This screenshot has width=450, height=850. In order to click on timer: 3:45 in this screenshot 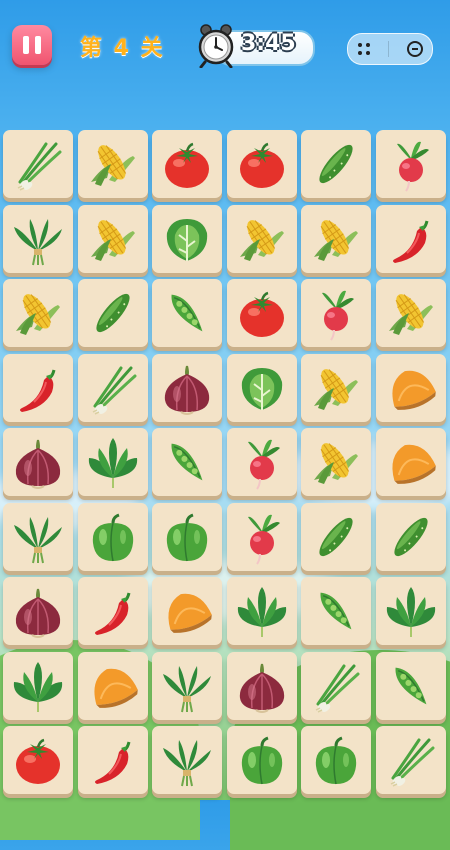, I will do `click(255, 45)`.